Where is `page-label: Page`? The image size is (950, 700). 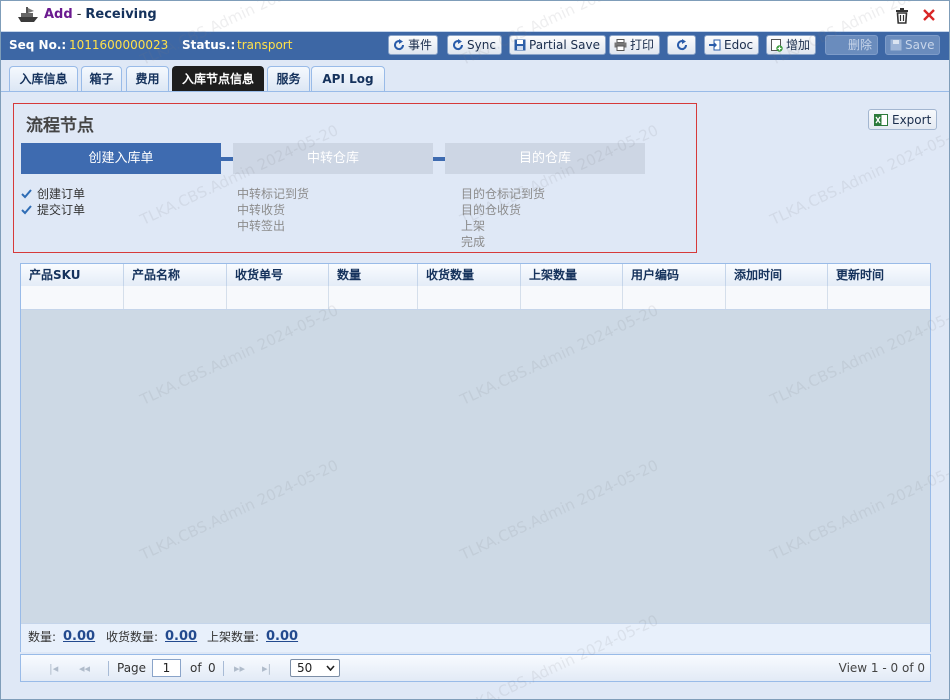
page-label: Page is located at coordinates (132, 668).